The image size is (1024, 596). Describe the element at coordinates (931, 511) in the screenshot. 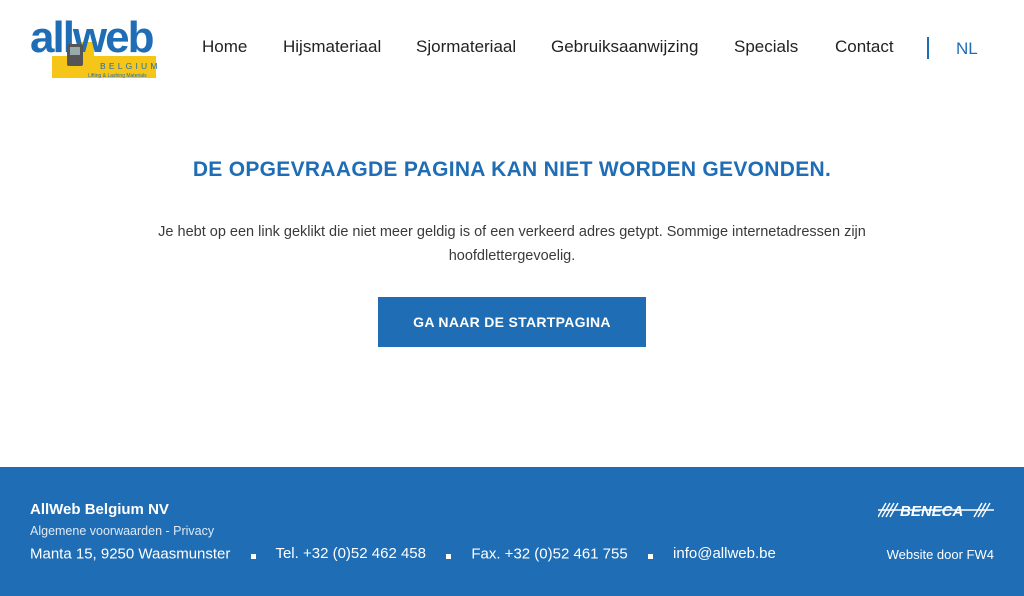

I see `svg-text: BENECA` at that location.